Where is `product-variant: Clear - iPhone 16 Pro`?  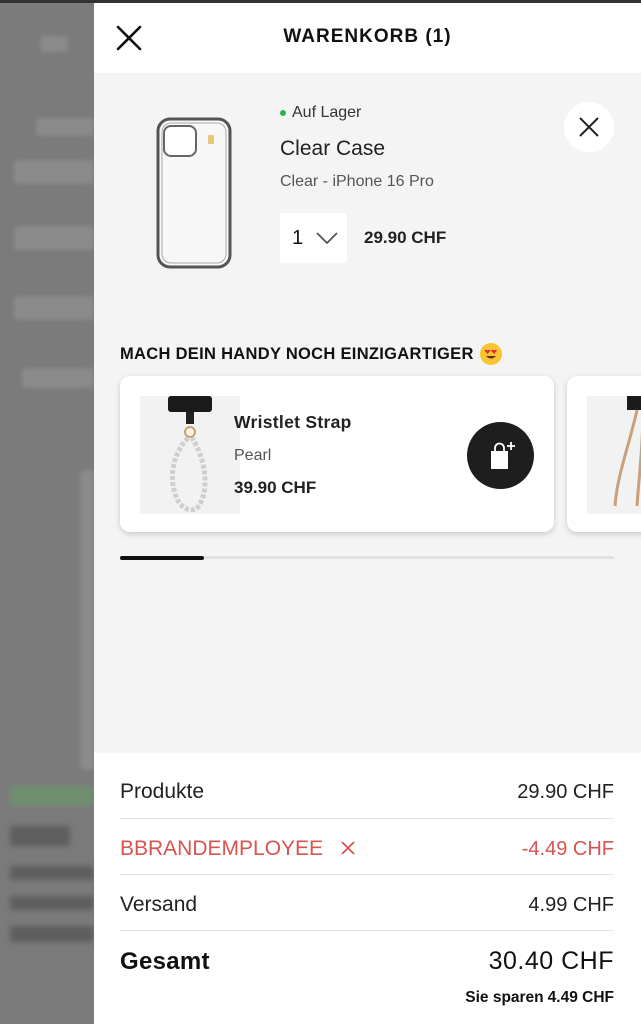 product-variant: Clear - iPhone 16 Pro is located at coordinates (357, 181).